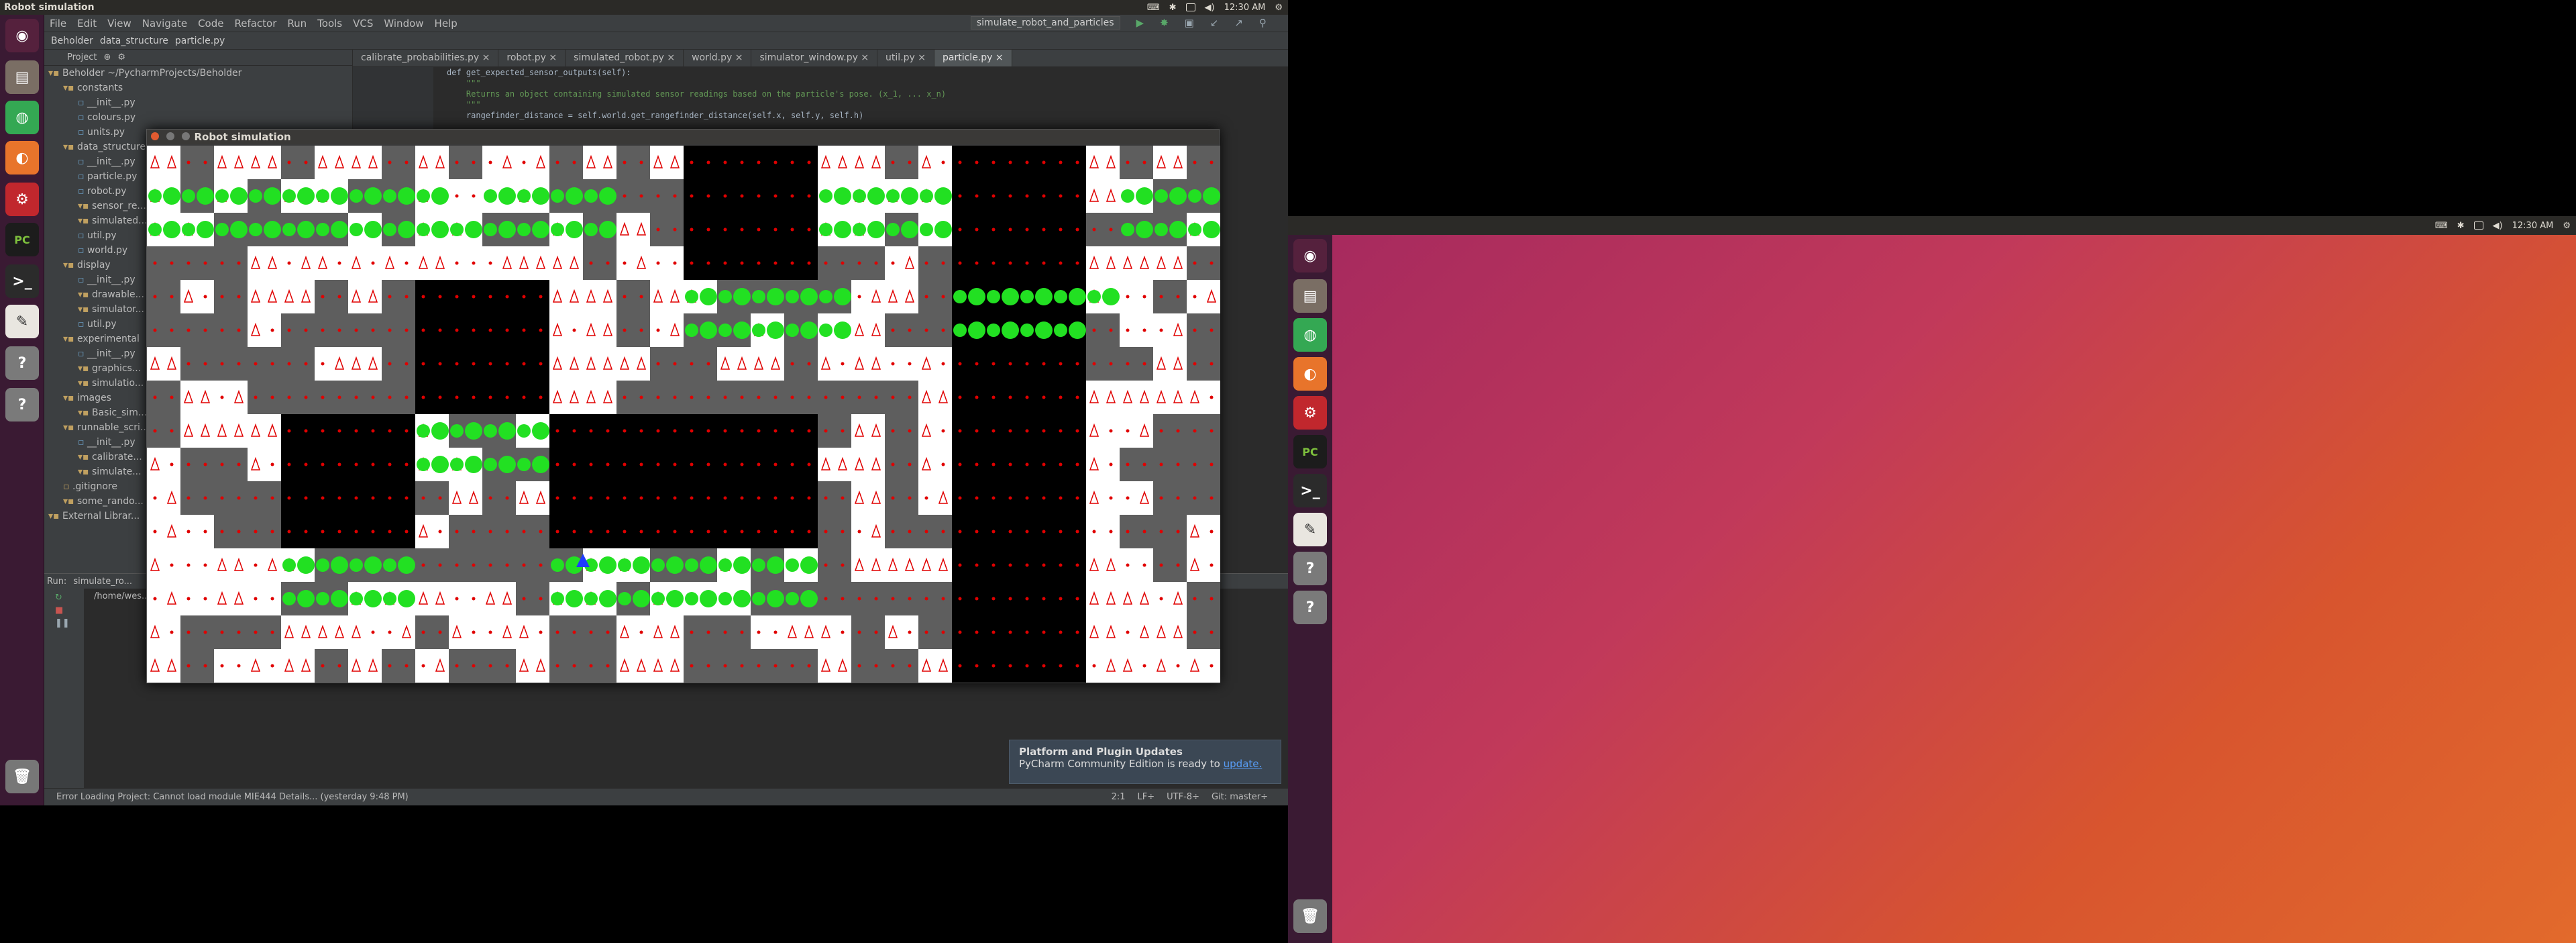 This screenshot has width=2576, height=943. What do you see at coordinates (198, 117) in the screenshot?
I see `tree-item: ▫ colours.py` at bounding box center [198, 117].